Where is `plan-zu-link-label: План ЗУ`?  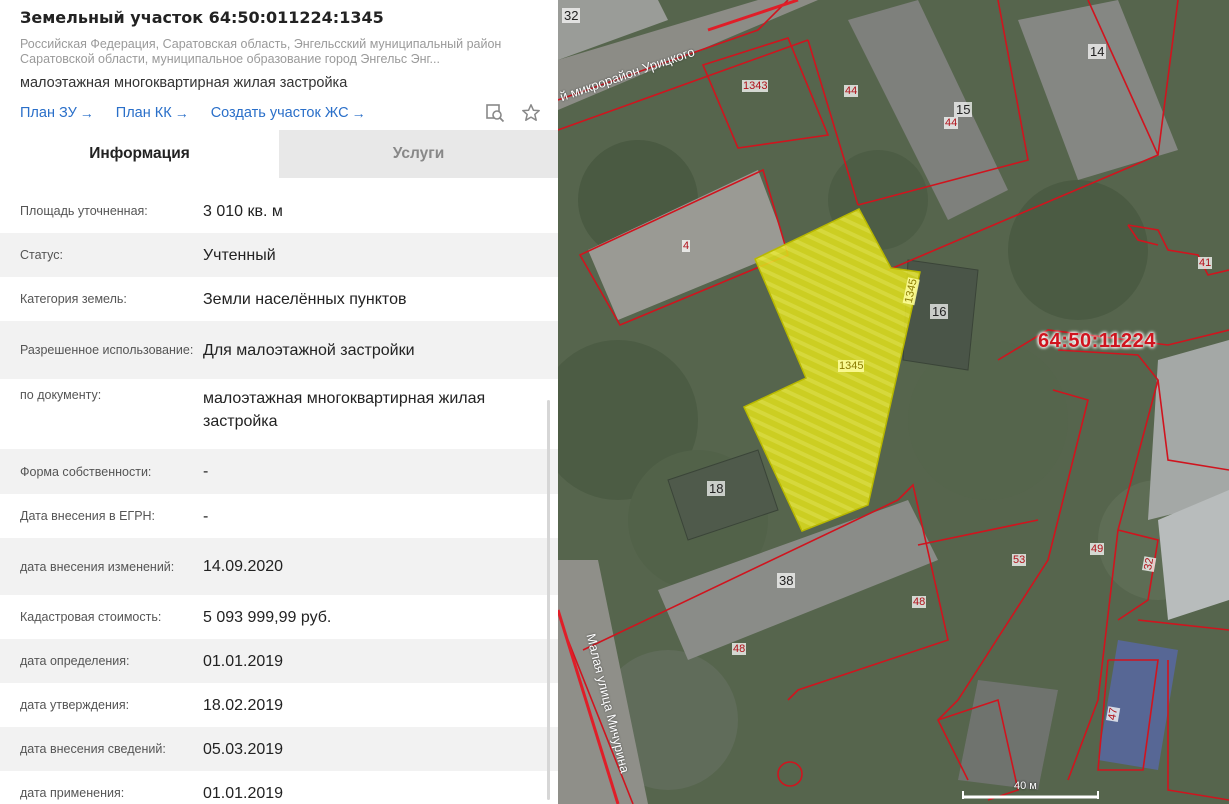 plan-zu-link-label: План ЗУ is located at coordinates (48, 113).